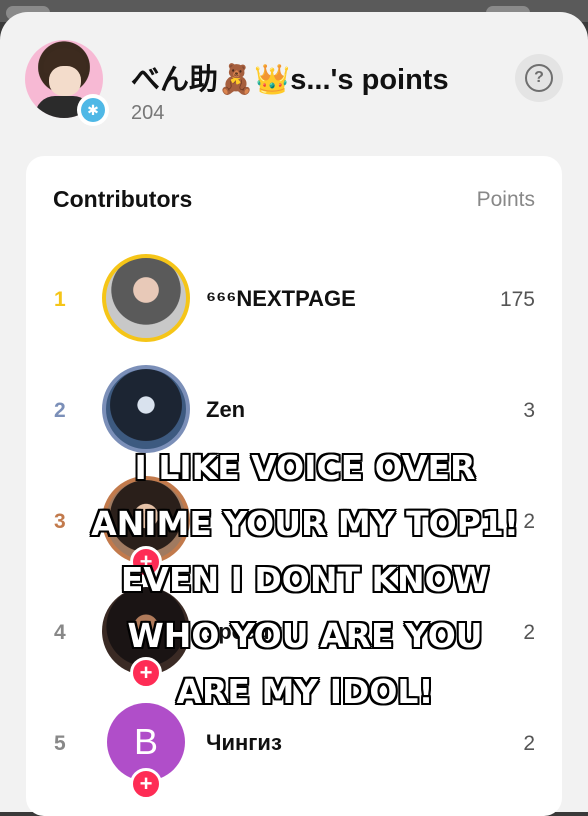 The height and width of the screenshot is (816, 588). What do you see at coordinates (517, 299) in the screenshot?
I see `contributor-points: 175` at bounding box center [517, 299].